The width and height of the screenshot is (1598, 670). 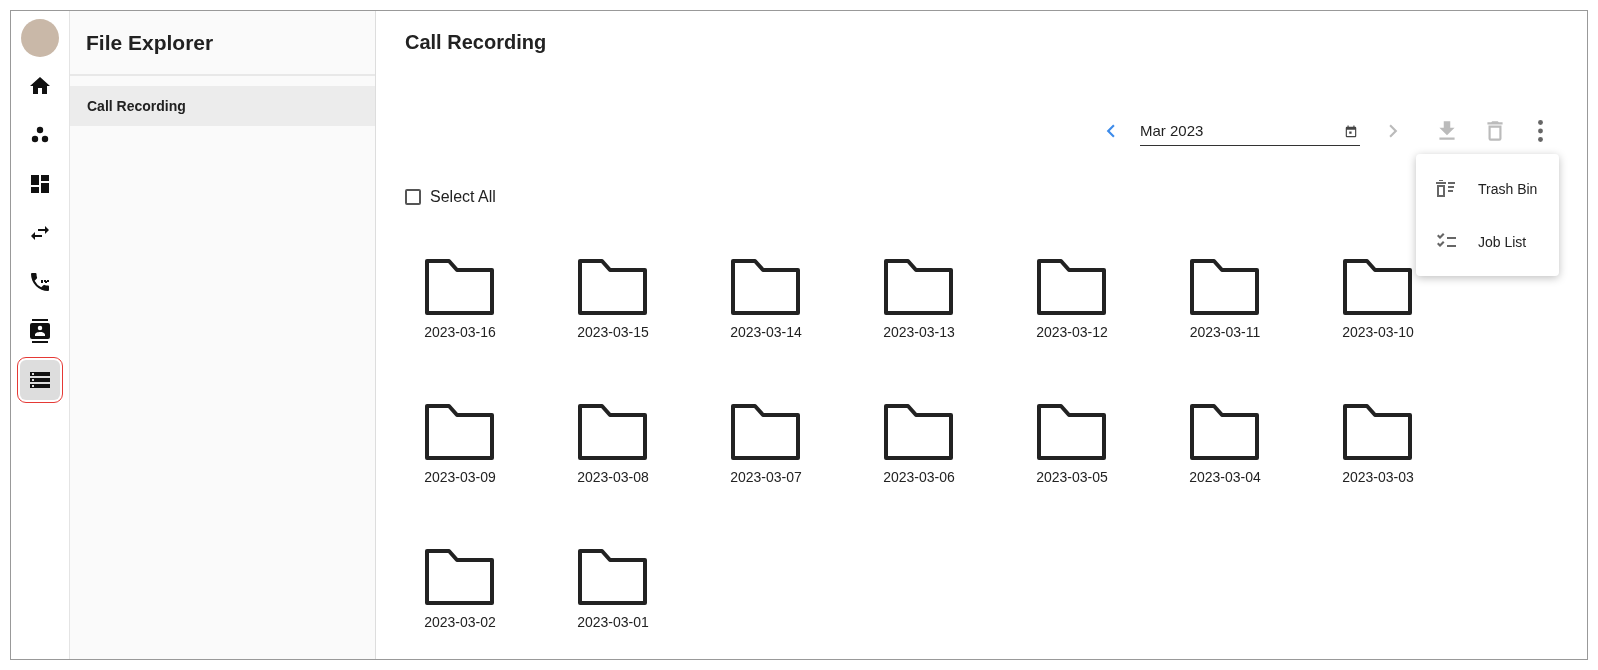 What do you see at coordinates (460, 477) in the screenshot?
I see `folder-name: 2023-03-09` at bounding box center [460, 477].